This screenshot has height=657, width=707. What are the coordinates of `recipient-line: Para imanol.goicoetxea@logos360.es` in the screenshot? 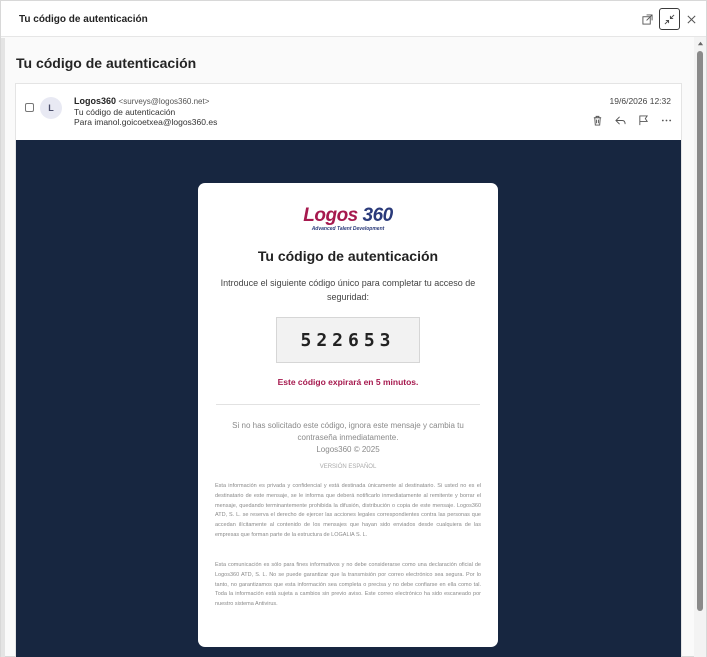 It's located at (145, 122).